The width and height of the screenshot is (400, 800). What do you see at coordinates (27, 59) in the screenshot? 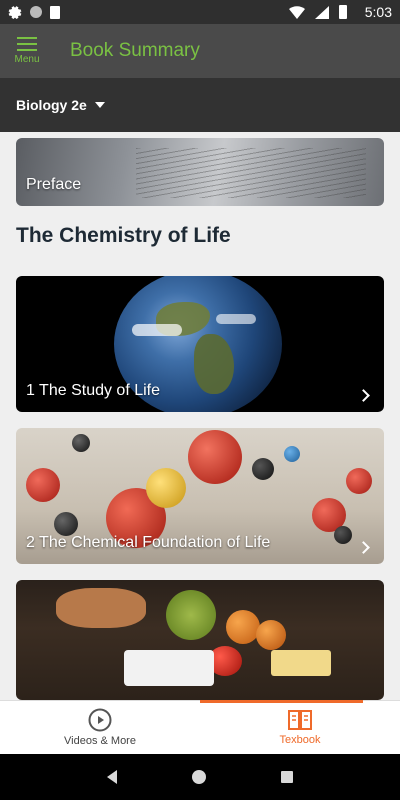
I see `menu-label: Menu` at bounding box center [27, 59].